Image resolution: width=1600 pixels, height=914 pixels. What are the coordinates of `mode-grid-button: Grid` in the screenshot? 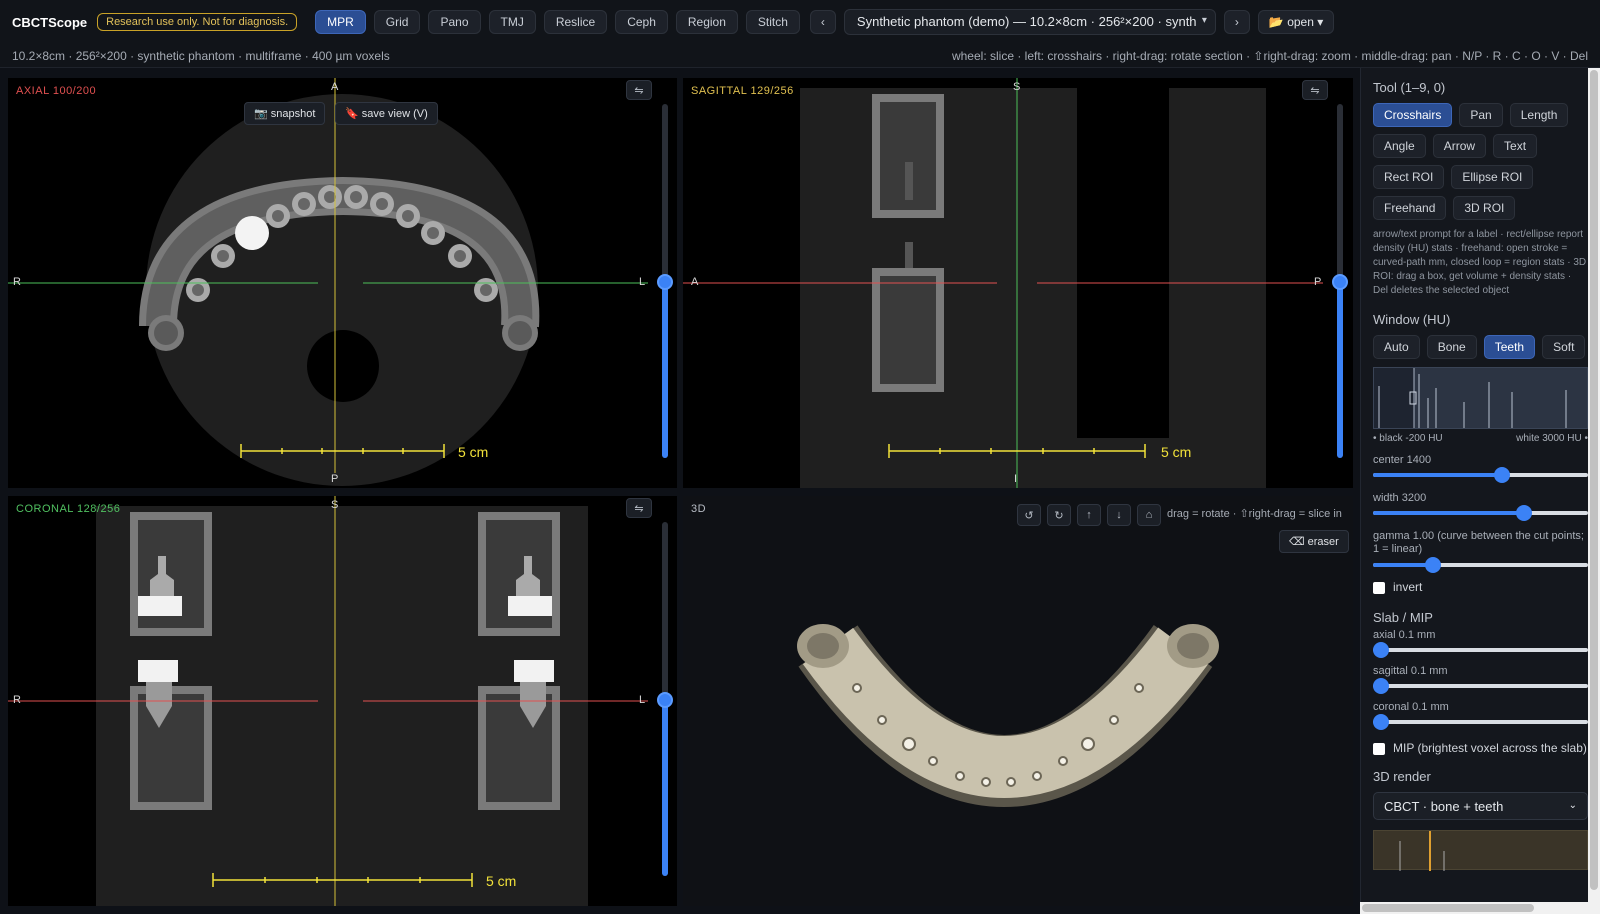 It's located at (397, 22).